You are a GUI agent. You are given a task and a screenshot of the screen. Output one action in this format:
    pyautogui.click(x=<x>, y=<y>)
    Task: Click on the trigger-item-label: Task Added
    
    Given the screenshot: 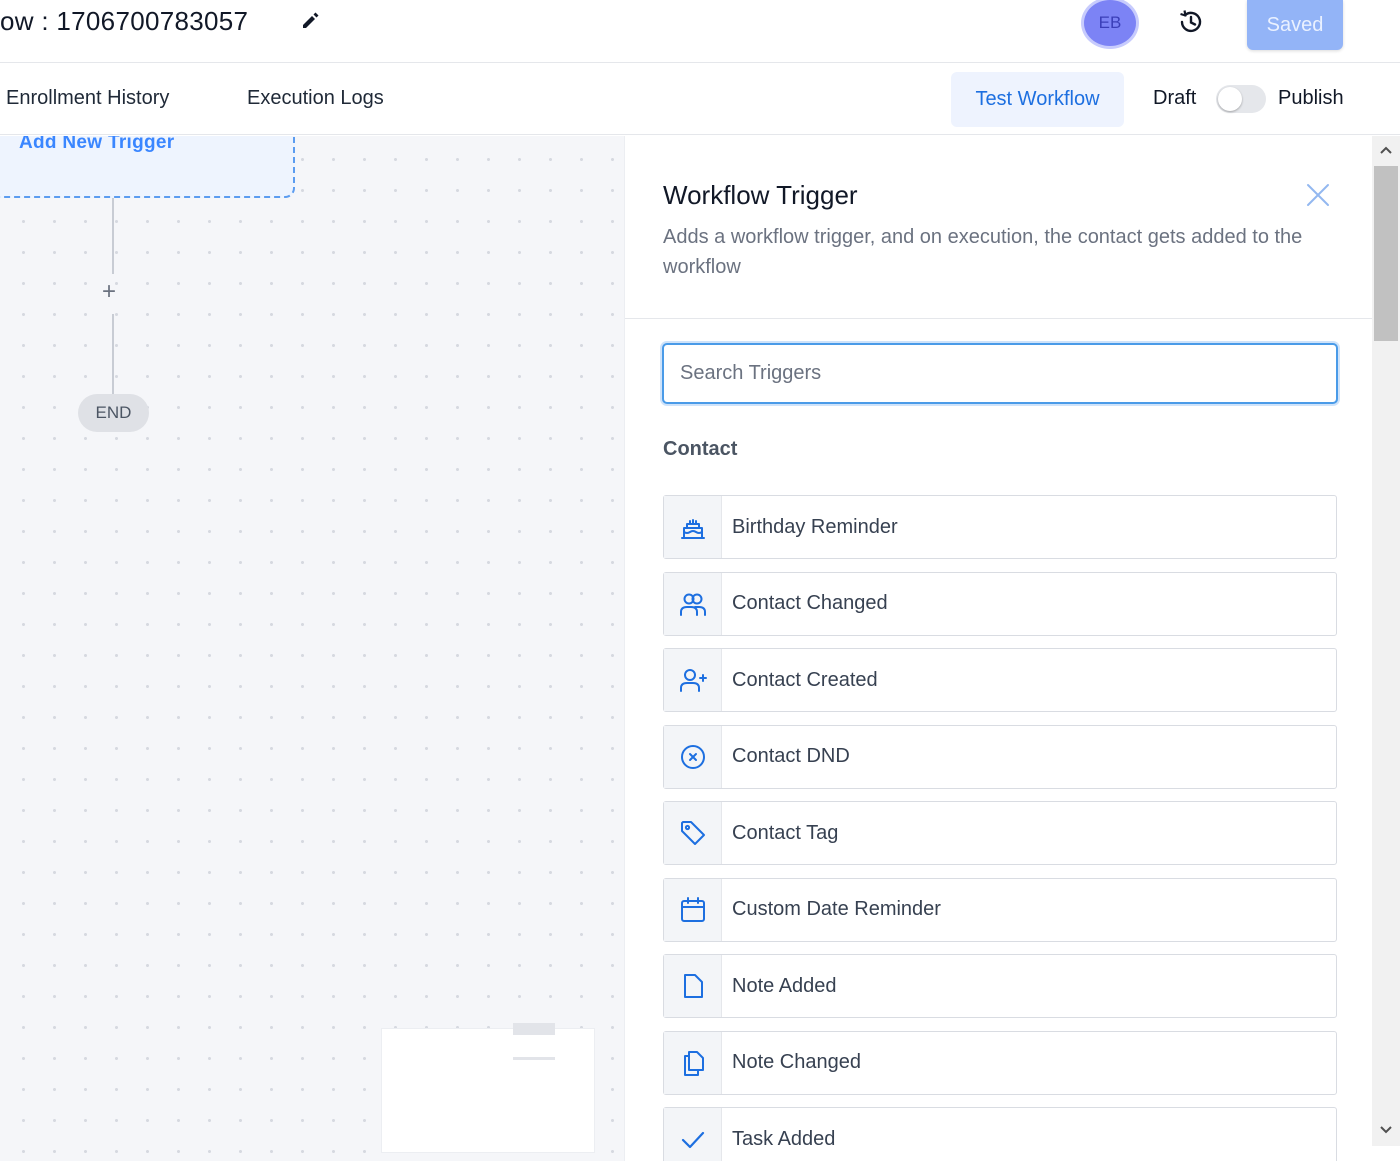 What is the action you would take?
    pyautogui.click(x=784, y=1138)
    